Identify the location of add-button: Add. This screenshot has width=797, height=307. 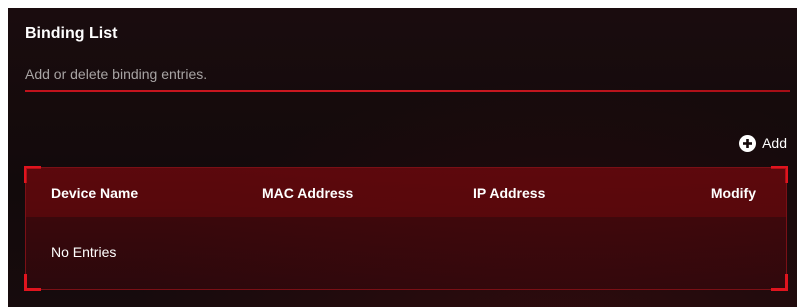
(763, 143).